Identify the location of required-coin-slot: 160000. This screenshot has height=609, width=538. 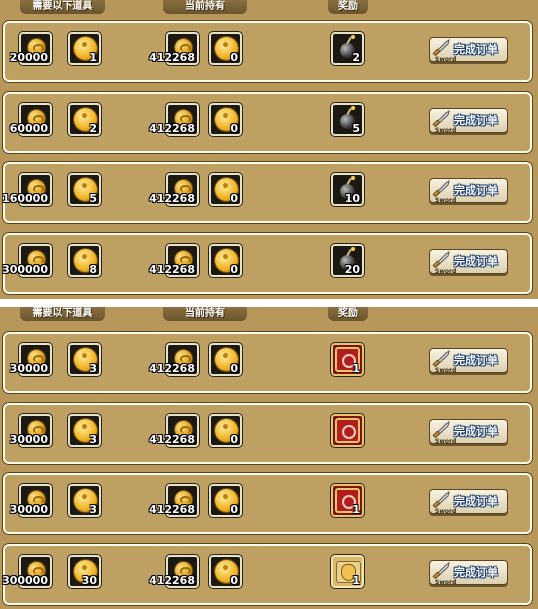
(27, 189).